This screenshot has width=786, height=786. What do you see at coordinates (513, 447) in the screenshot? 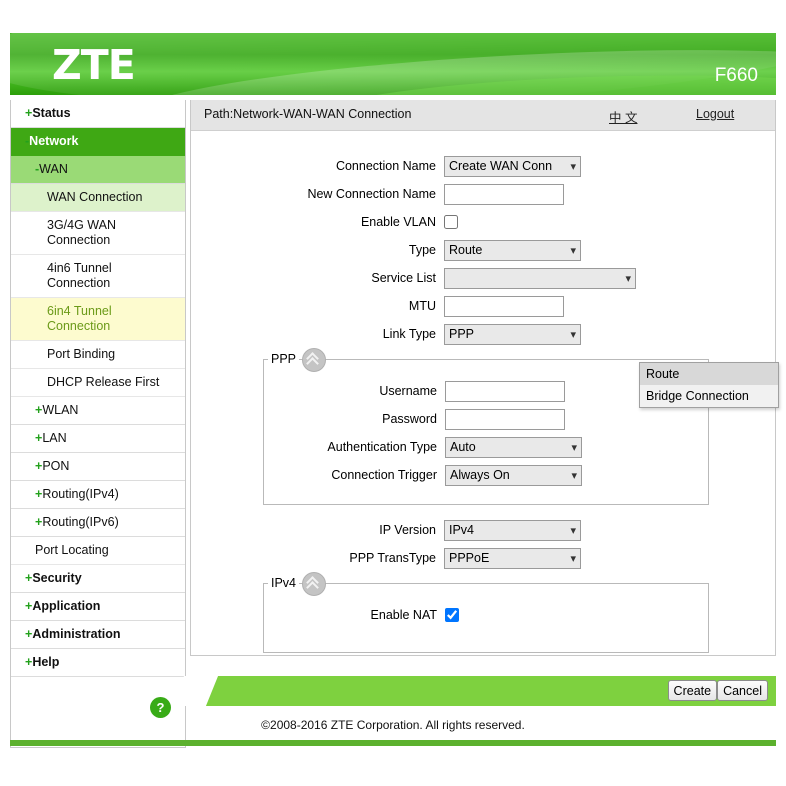
I see `authentication-type-select: Auto ▾` at bounding box center [513, 447].